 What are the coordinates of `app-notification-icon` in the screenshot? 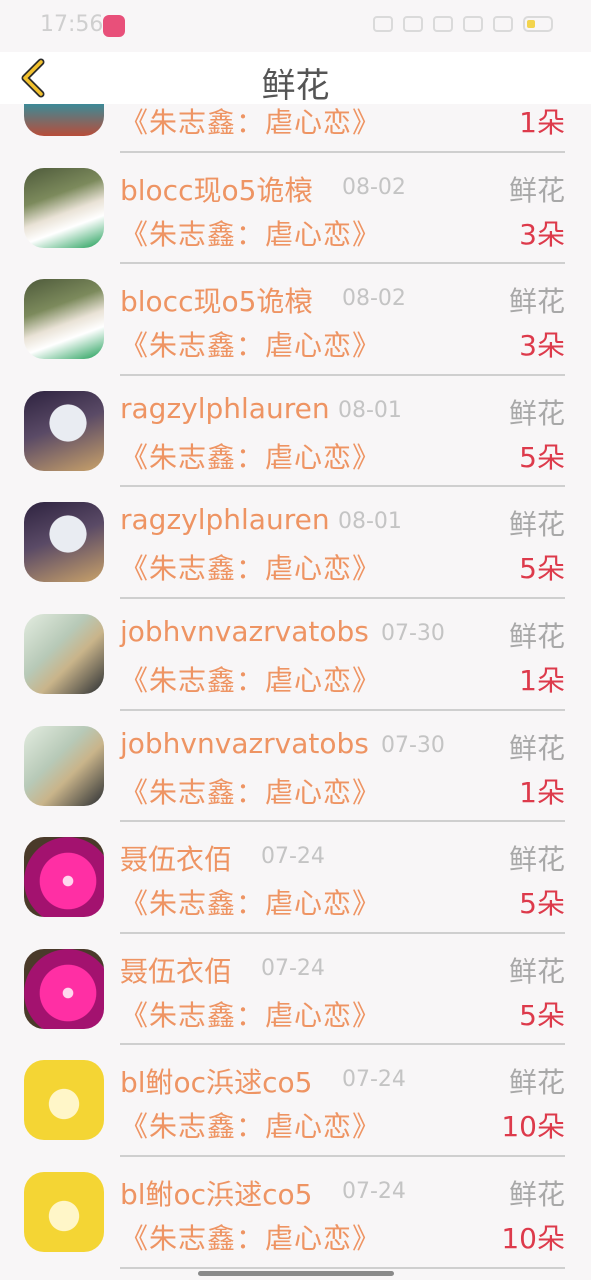 It's located at (114, 26).